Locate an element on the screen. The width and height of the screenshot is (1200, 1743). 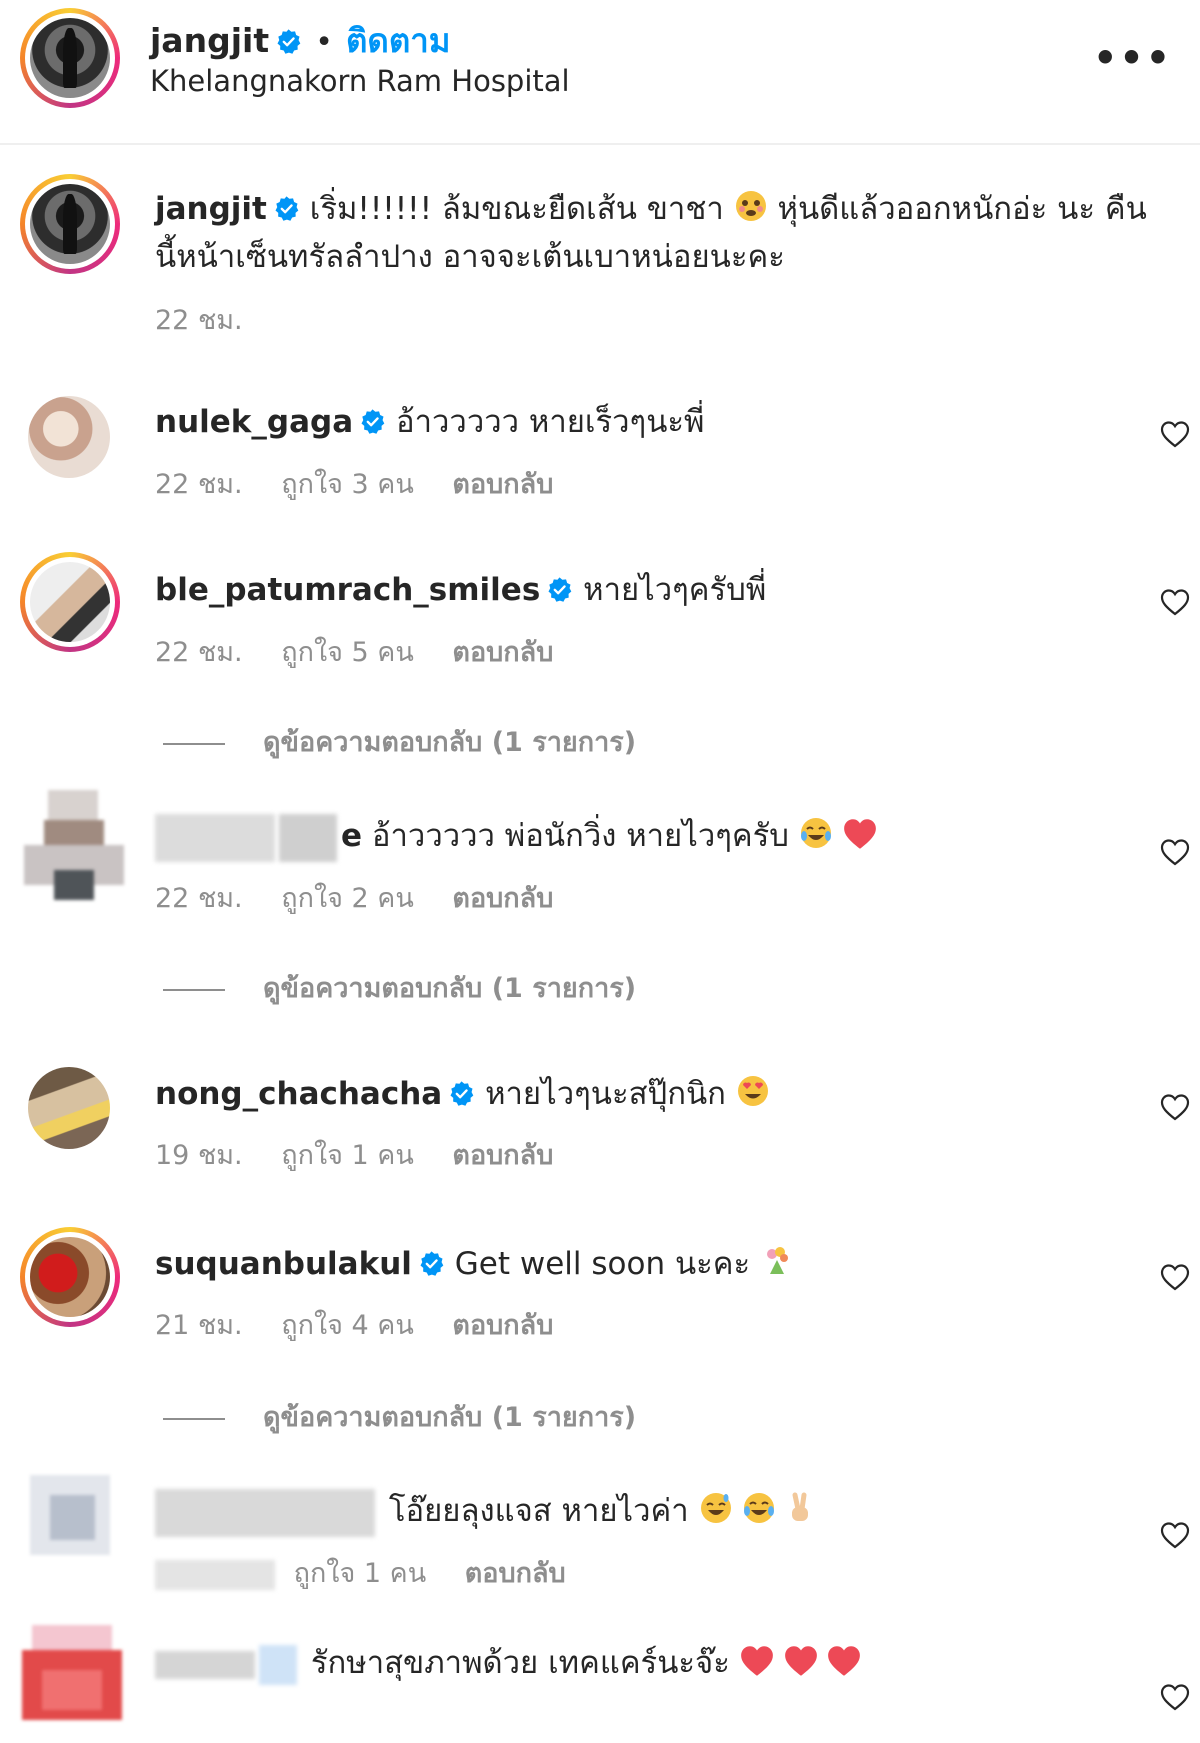
comment-body: โอ๊ยยลุงแจส หายไวค่า is located at coordinates (485, 1512).